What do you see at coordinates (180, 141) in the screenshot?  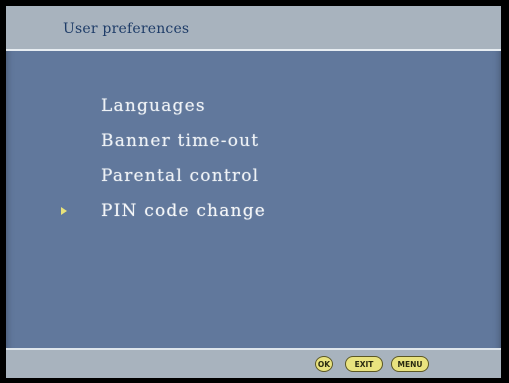 I see `menu-item-label: Banner time-out` at bounding box center [180, 141].